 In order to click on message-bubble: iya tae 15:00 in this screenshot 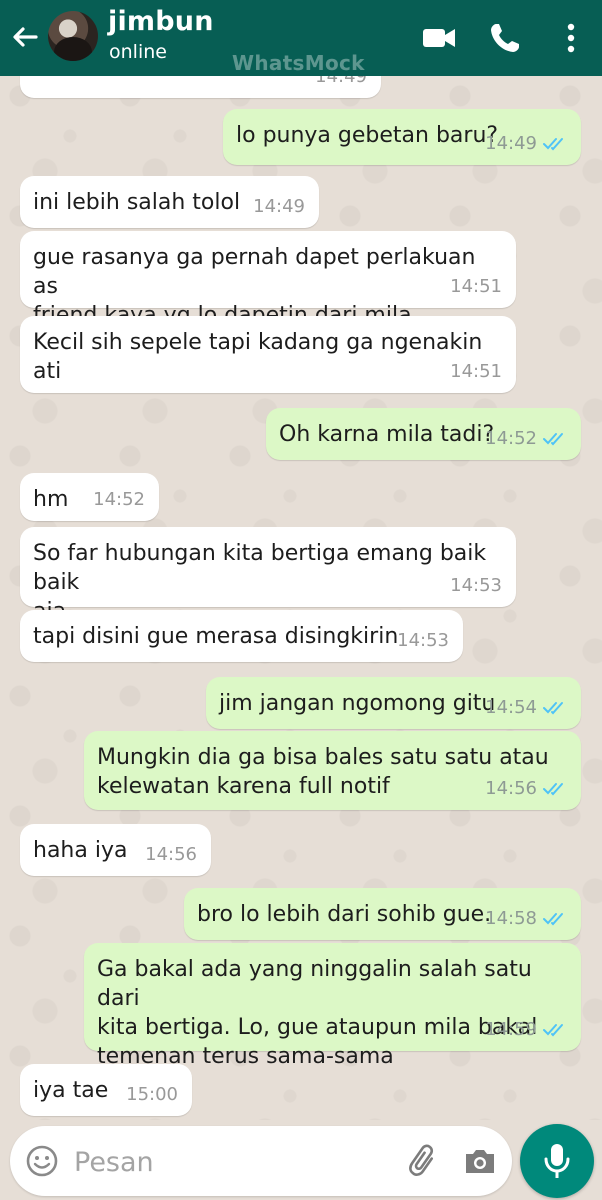, I will do `click(106, 1090)`.